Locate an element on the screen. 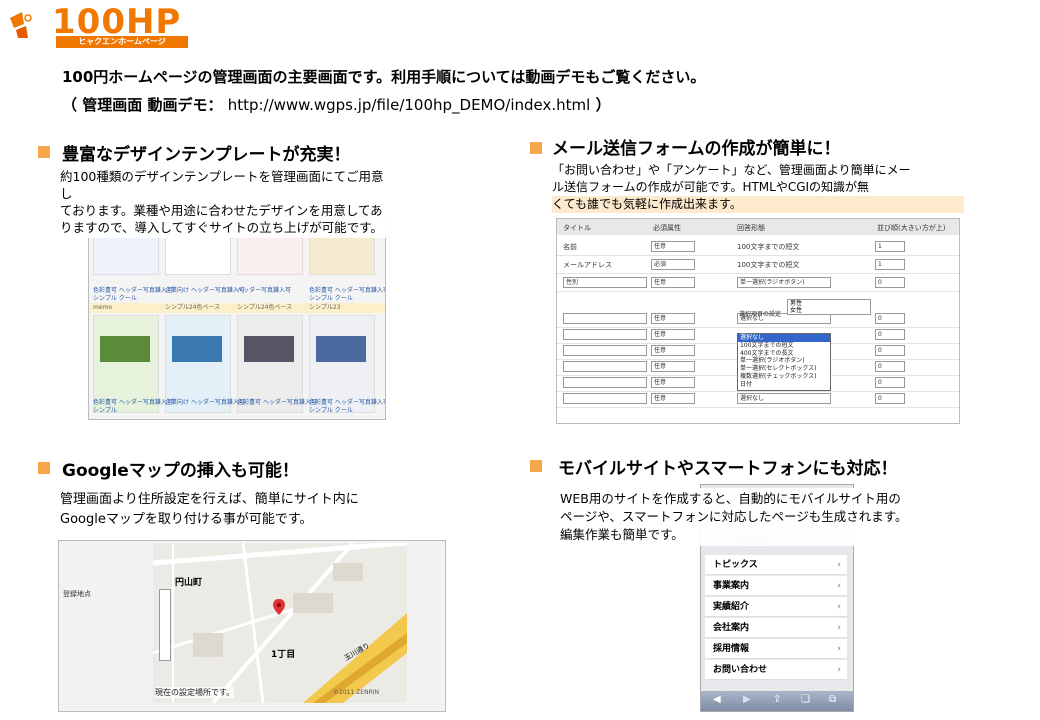  choice-label: 選択項目の設定 is located at coordinates (760, 314).